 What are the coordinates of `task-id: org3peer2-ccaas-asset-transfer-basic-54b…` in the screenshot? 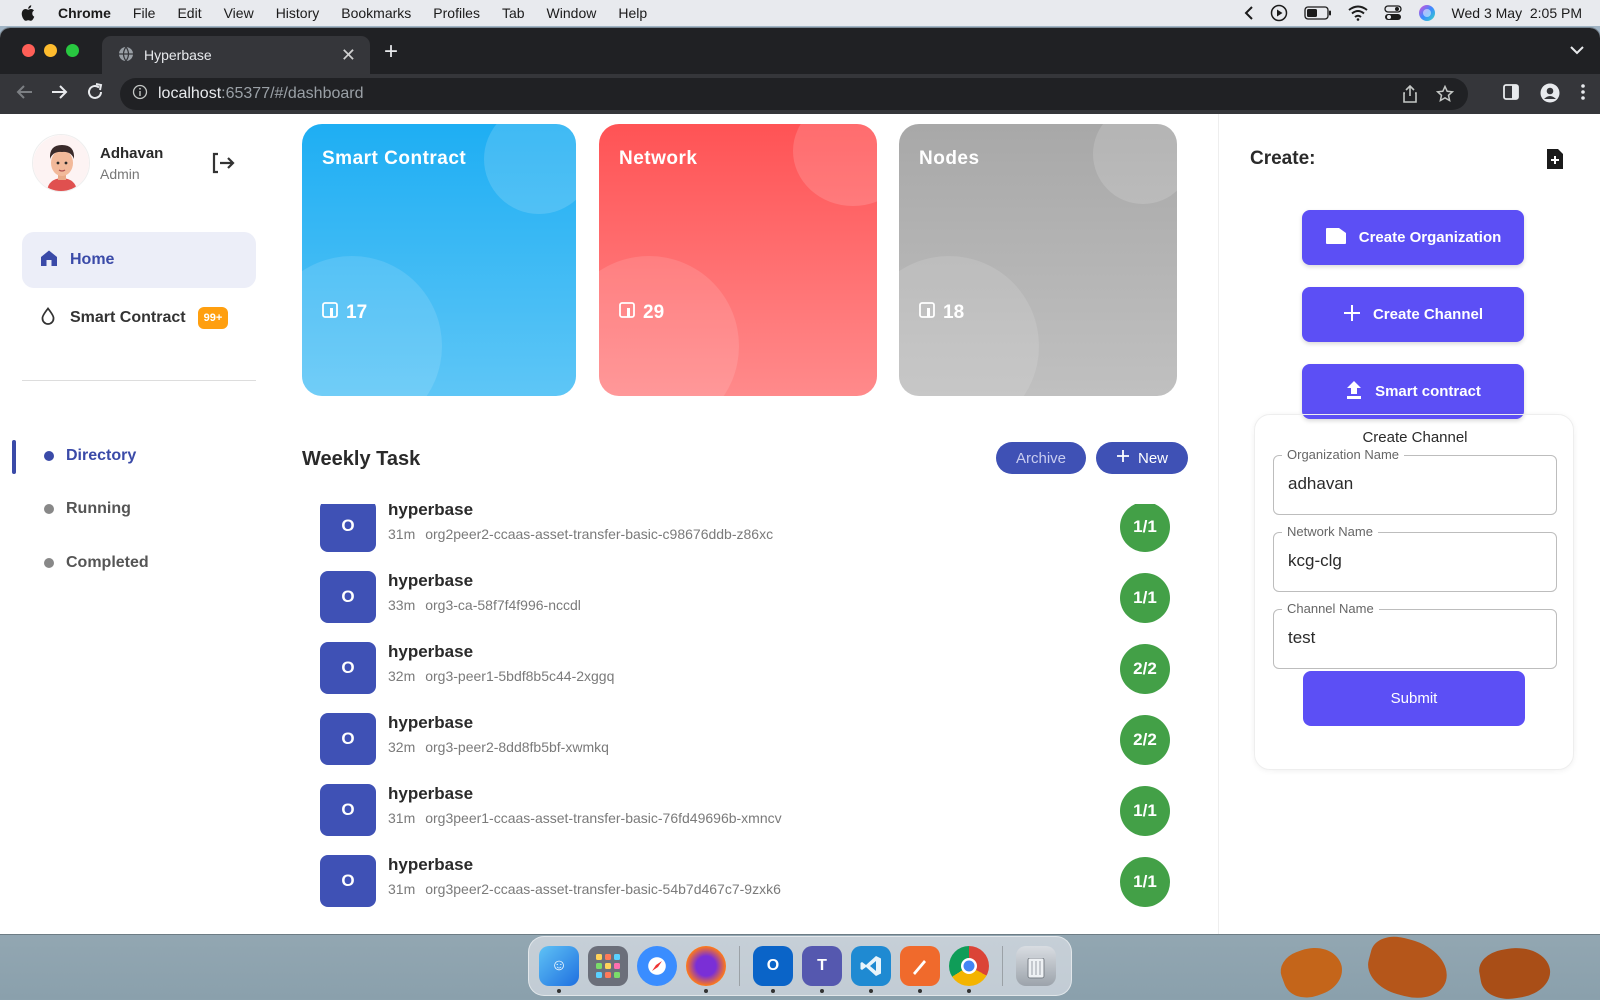 It's located at (603, 889).